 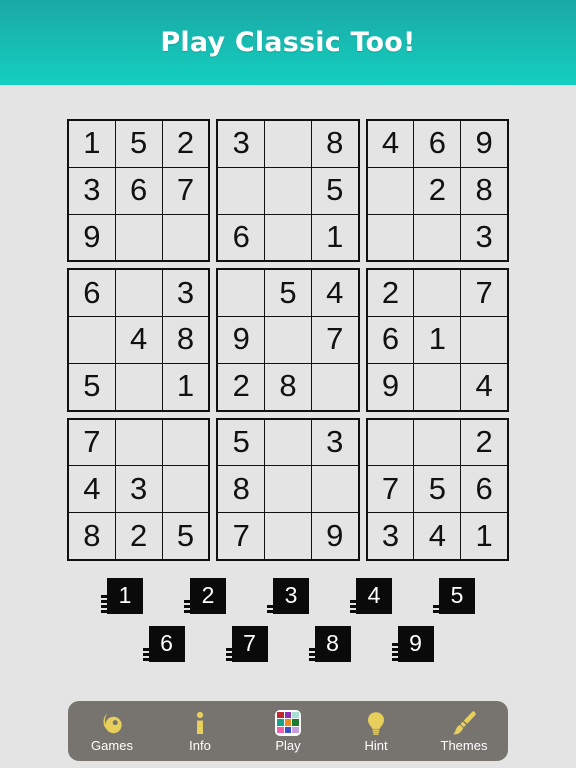 I want to click on toolbar-item-themes: Themes, so click(x=464, y=731).